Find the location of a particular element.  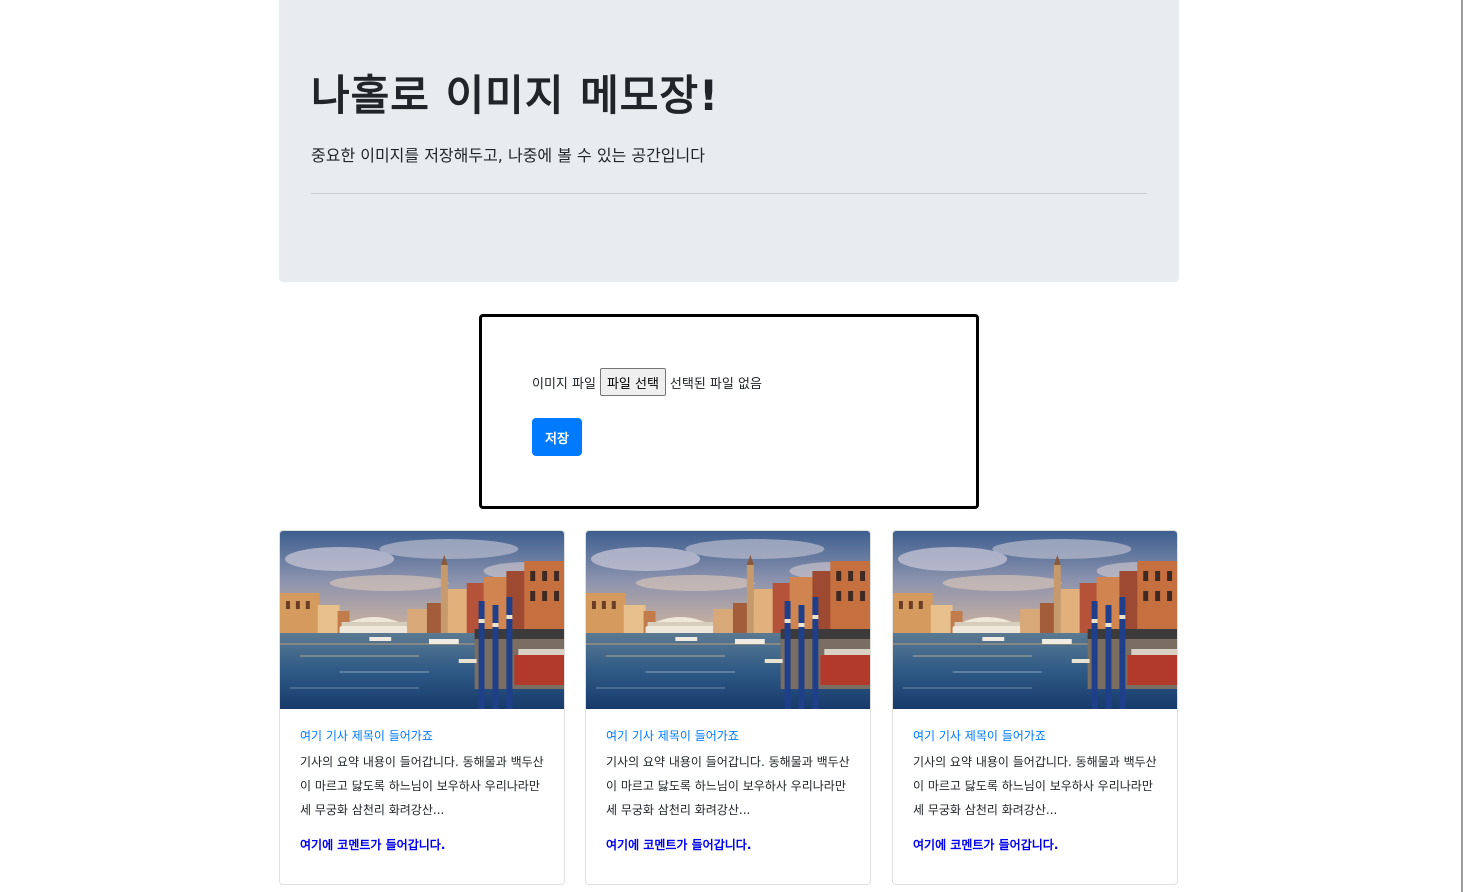

upload-form: 이미지 파일 파일 선택 선택된 파일 없음 저장 is located at coordinates (729, 411).